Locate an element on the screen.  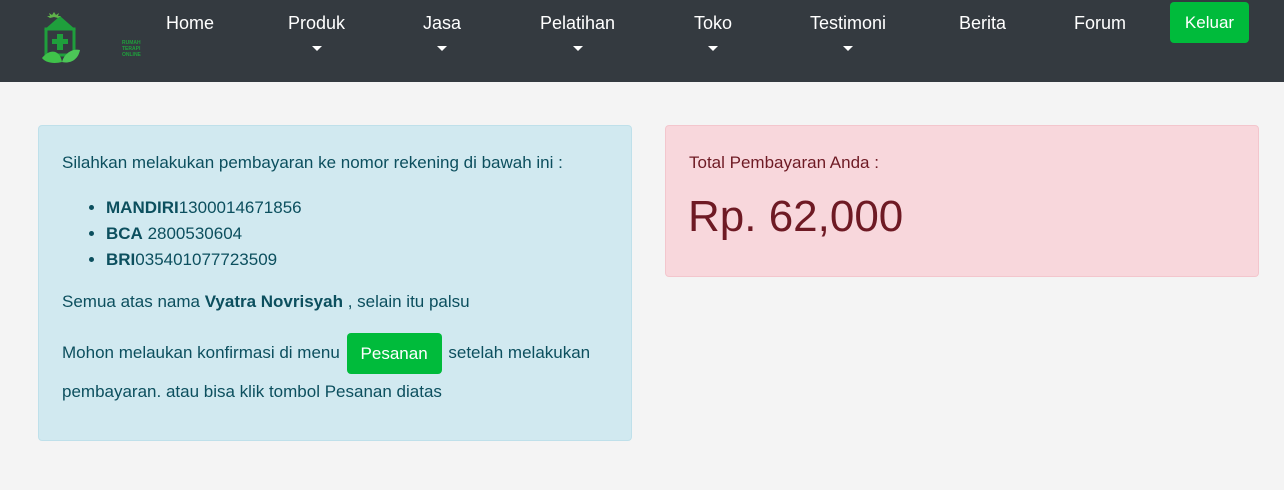
nav-item-berita: Berita is located at coordinates (982, 23).